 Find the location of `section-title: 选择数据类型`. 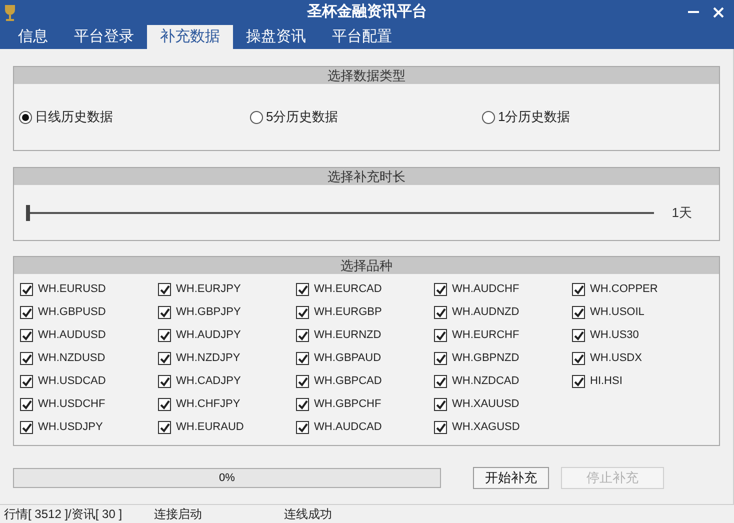

section-title: 选择数据类型 is located at coordinates (366, 75).